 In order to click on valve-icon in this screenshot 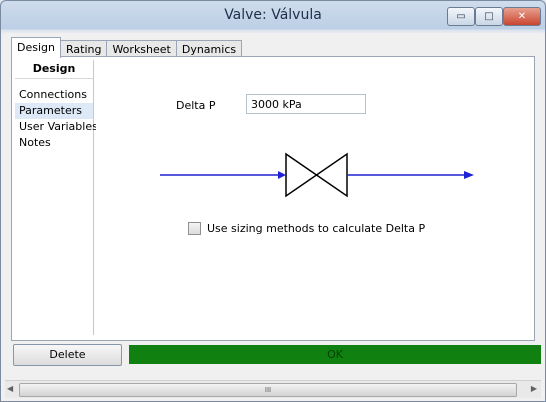, I will do `click(316, 175)`.